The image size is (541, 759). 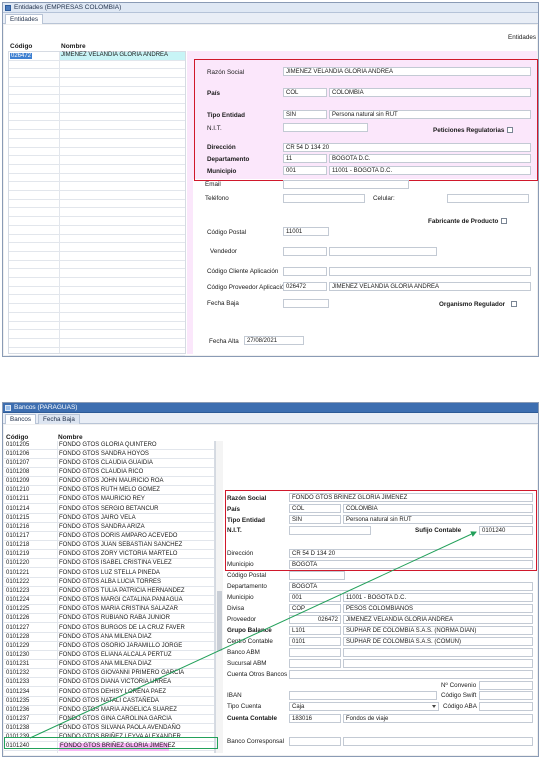 What do you see at coordinates (59, 419) in the screenshot?
I see `tab-fecha-baja: Fecha Baja` at bounding box center [59, 419].